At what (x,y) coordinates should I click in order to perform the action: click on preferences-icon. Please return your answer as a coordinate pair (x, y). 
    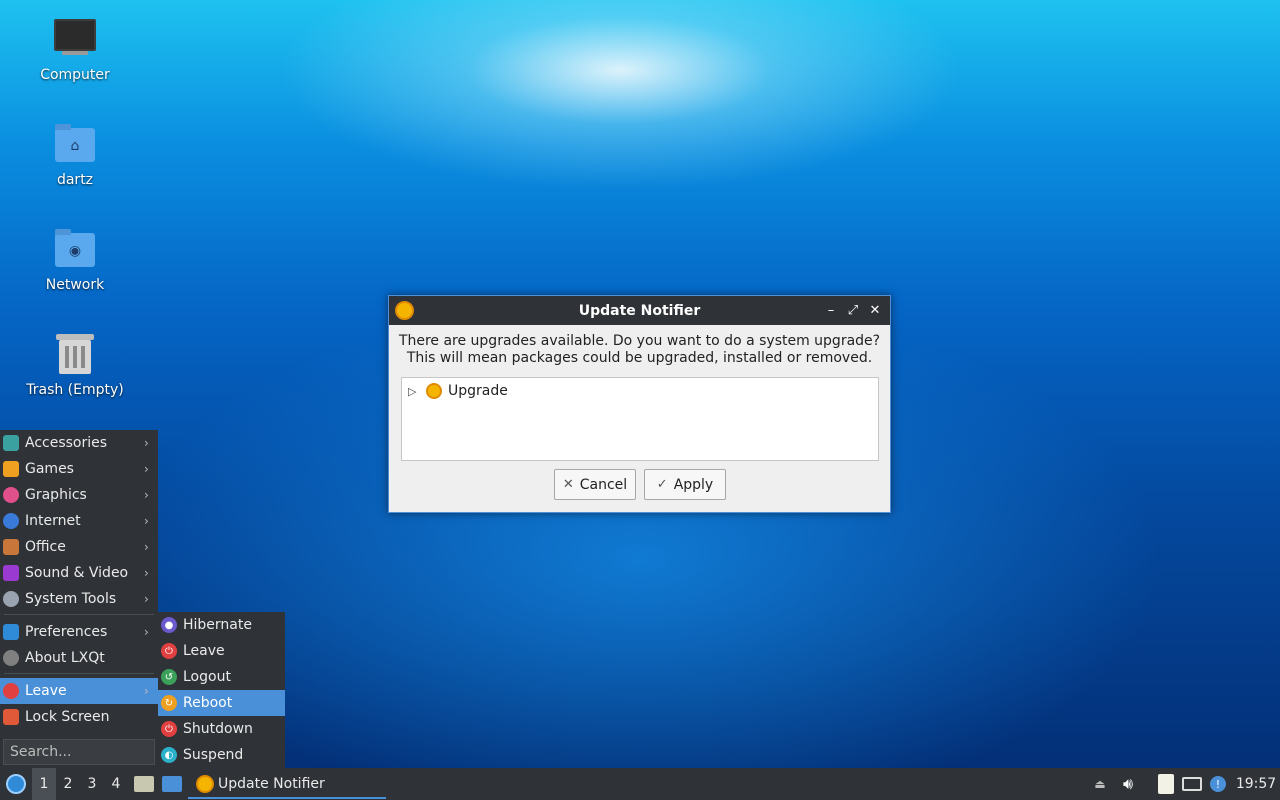
    Looking at the image, I should click on (11, 632).